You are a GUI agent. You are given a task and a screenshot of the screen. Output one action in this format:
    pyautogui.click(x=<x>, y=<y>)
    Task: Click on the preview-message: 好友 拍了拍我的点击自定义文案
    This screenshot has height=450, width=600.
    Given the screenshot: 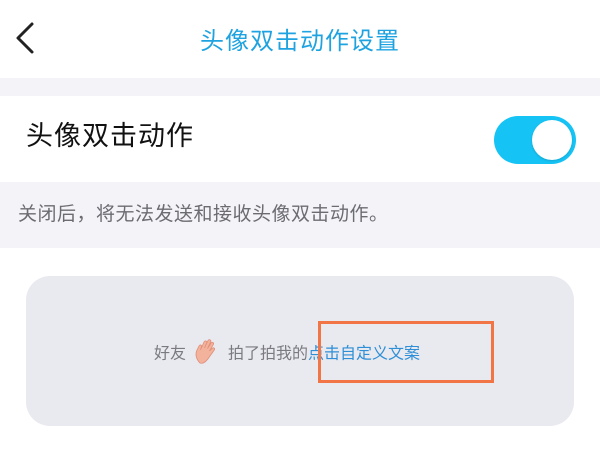 What is the action you would take?
    pyautogui.click(x=287, y=354)
    